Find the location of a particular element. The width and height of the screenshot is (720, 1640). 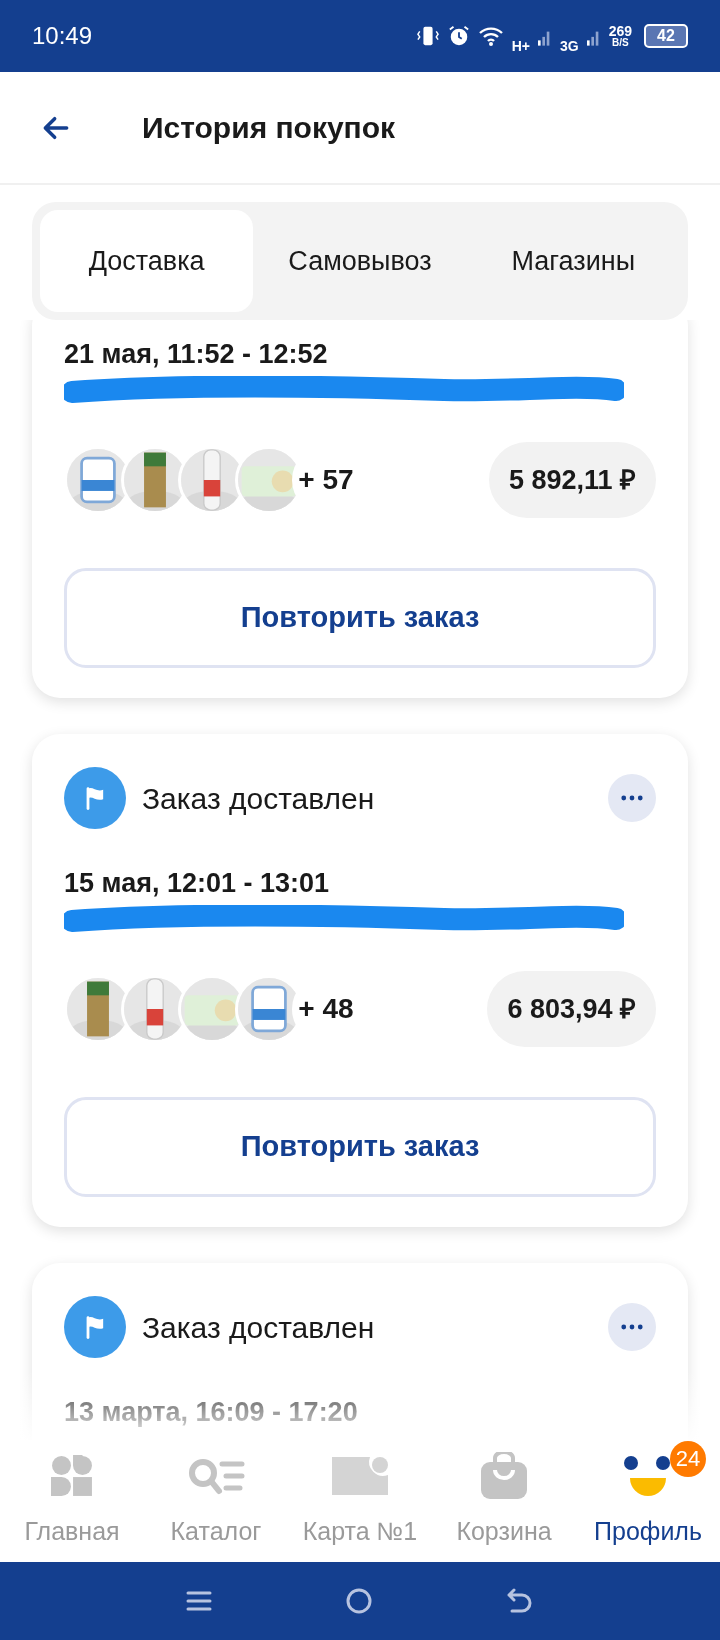

order-total: 5 892,11 ₽ is located at coordinates (572, 480).